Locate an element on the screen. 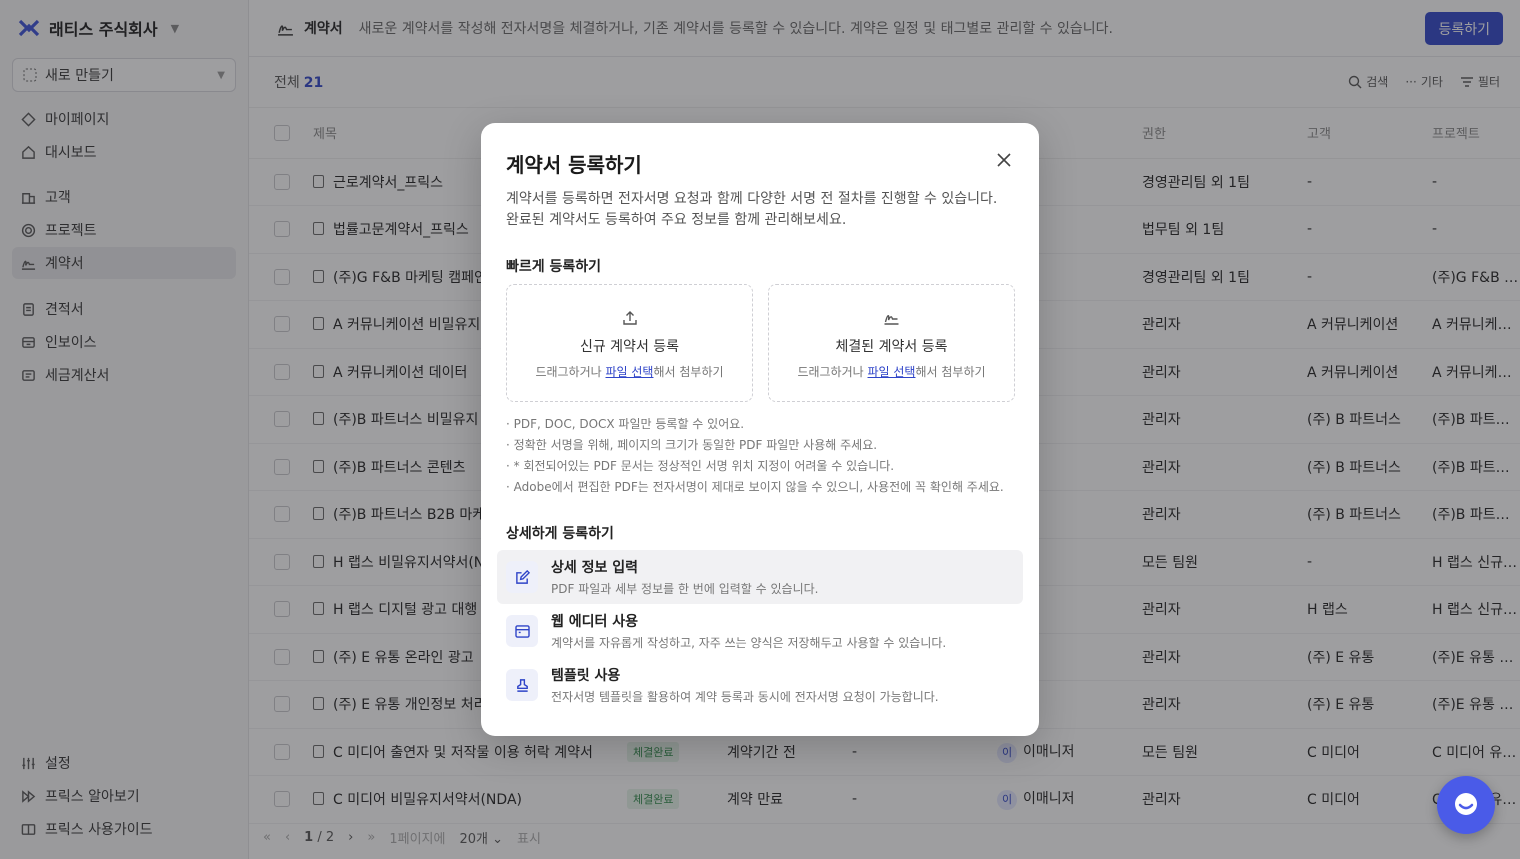  stamp-icon is located at coordinates (522, 685).